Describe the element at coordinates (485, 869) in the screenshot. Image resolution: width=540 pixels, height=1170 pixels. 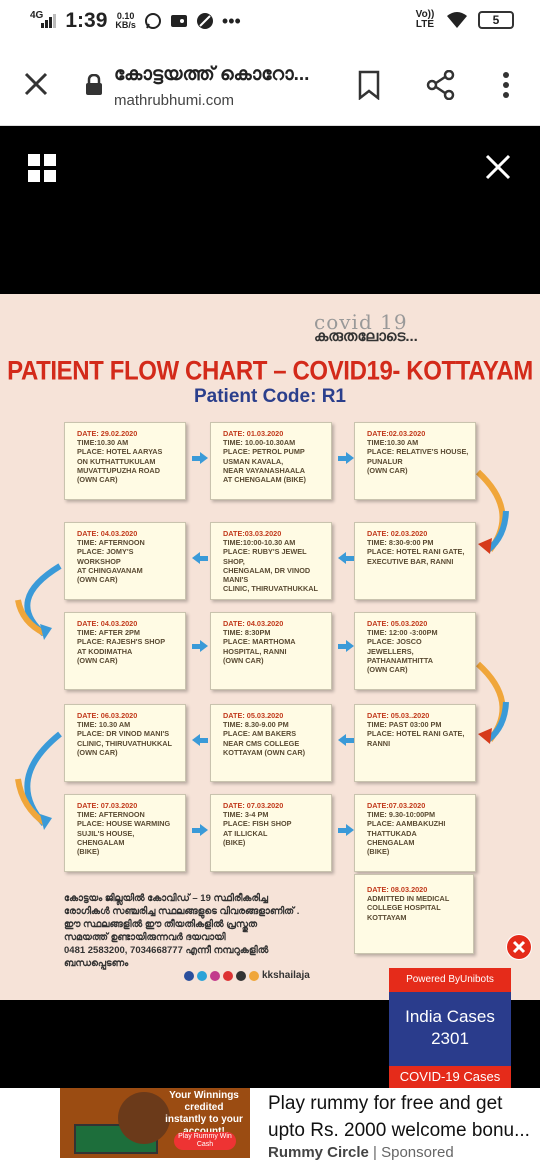
I see `connector-final` at that location.